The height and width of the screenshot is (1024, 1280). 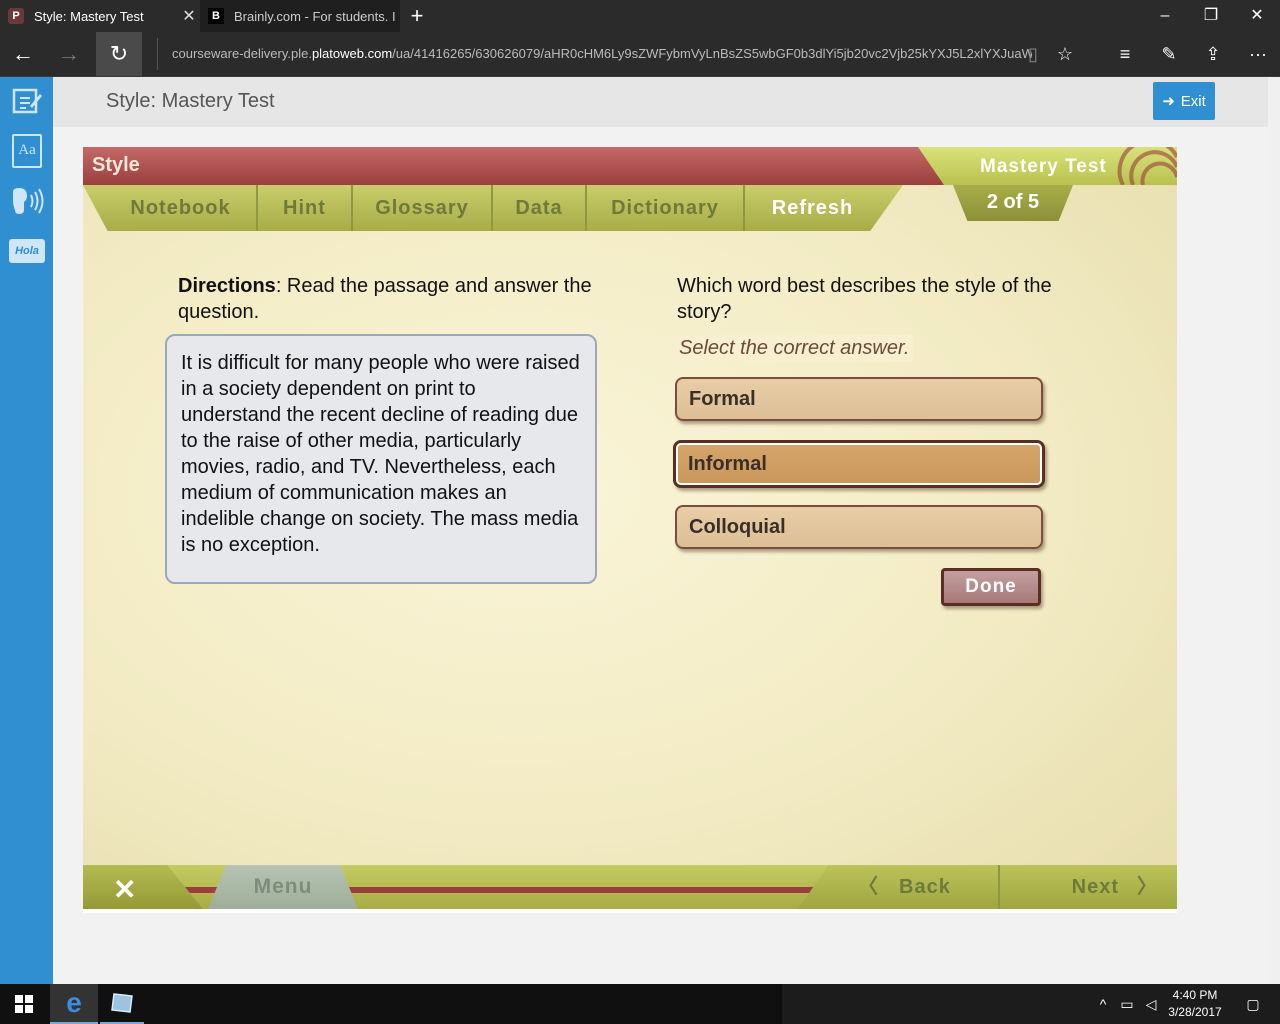 I want to click on tool-notebook: Notebook, so click(x=181, y=208).